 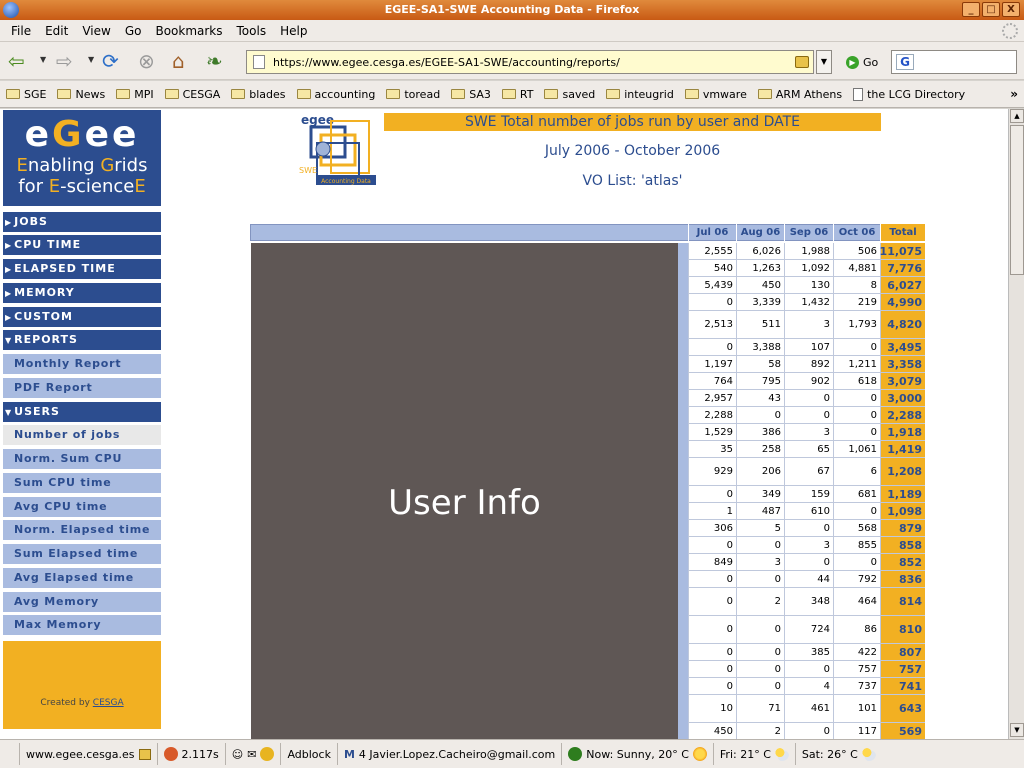 I want to click on status-weather-sat: Sat: 26° C, so click(x=839, y=754).